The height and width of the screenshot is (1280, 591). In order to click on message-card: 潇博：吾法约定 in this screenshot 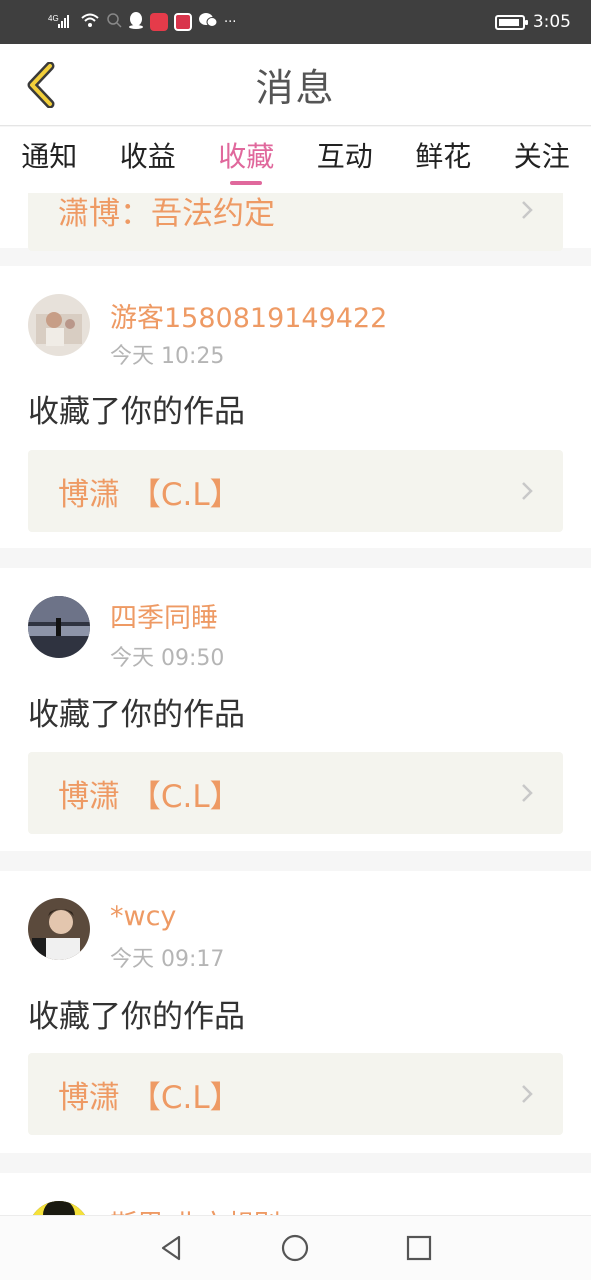, I will do `click(295, 222)`.